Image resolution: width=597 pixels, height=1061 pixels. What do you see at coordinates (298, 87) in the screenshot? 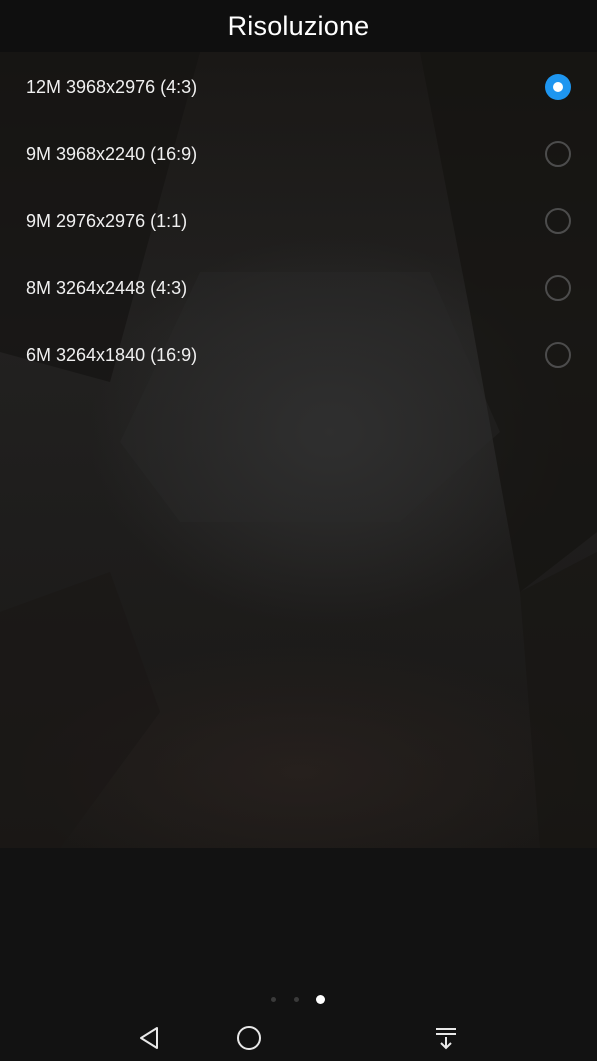
I see `resolution-option-12m: 12M 3968x2976 (4:3)` at bounding box center [298, 87].